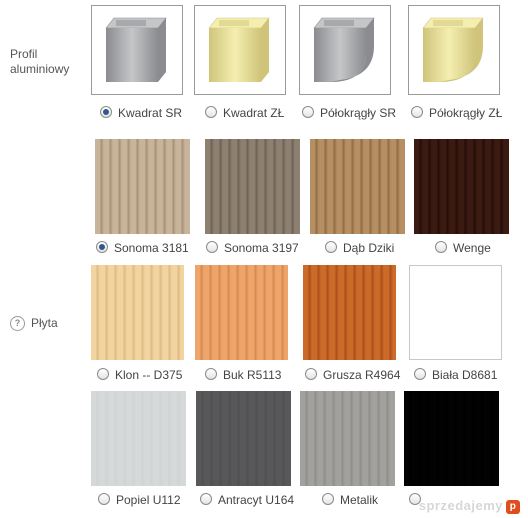 This screenshot has width=528, height=518. What do you see at coordinates (472, 248) in the screenshot?
I see `option-label: Wenge` at bounding box center [472, 248].